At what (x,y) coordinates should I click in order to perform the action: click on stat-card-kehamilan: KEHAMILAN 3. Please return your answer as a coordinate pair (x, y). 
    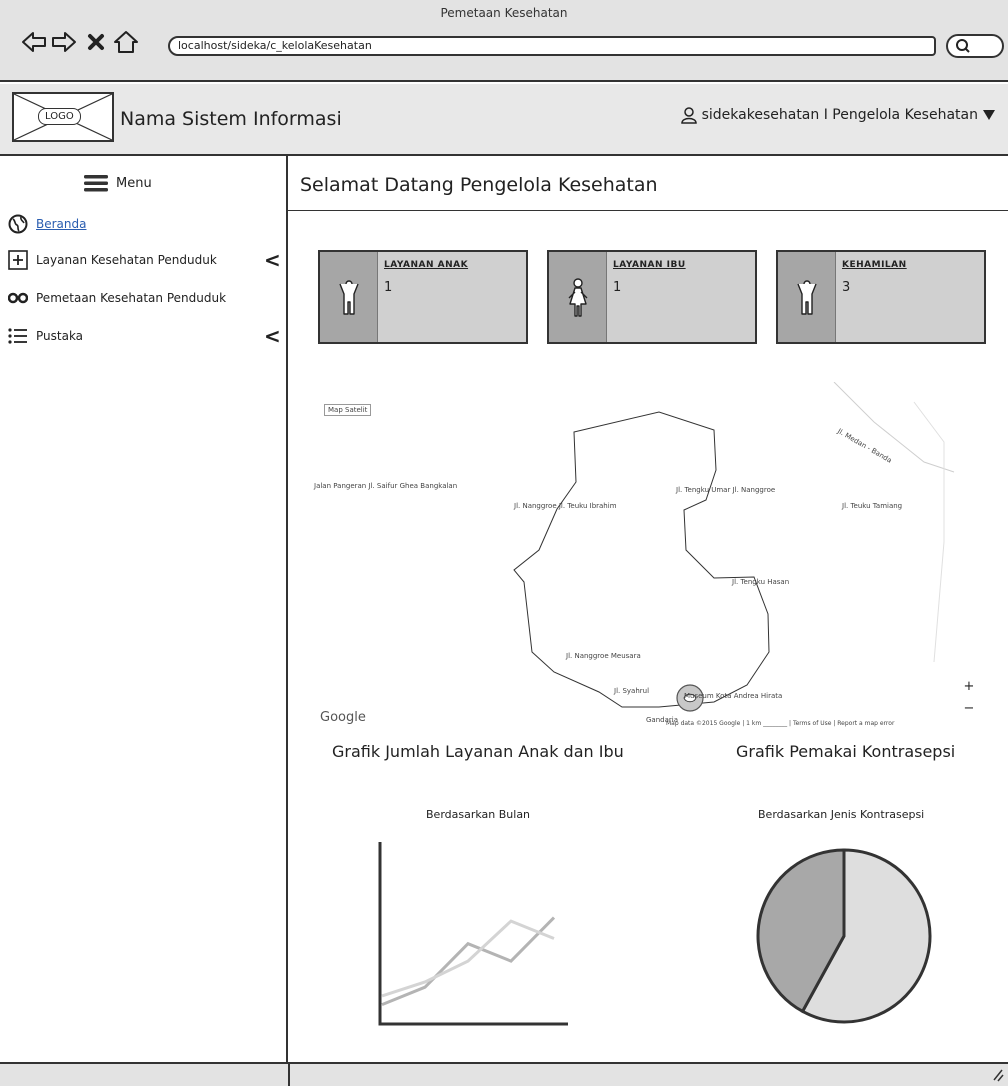
    Looking at the image, I should click on (881, 297).